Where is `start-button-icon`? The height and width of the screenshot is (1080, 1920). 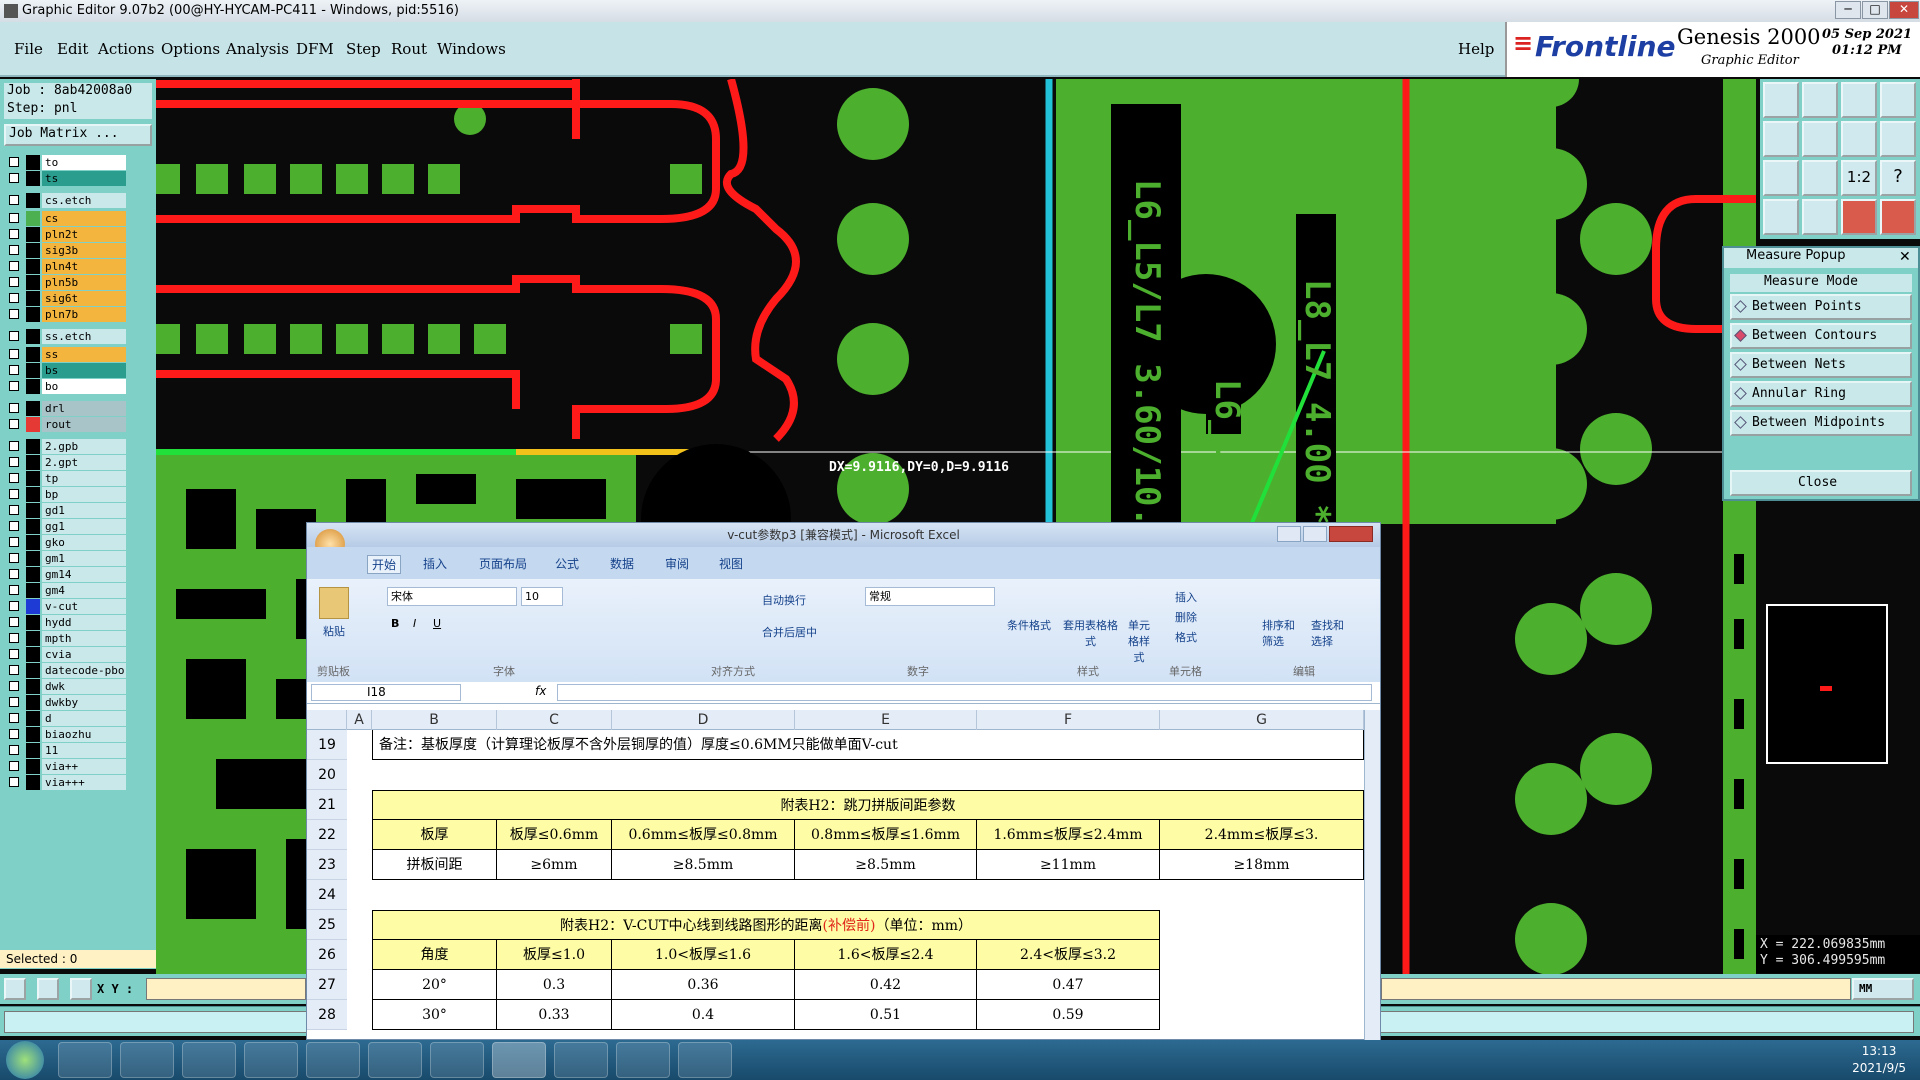
start-button-icon is located at coordinates (25, 1060).